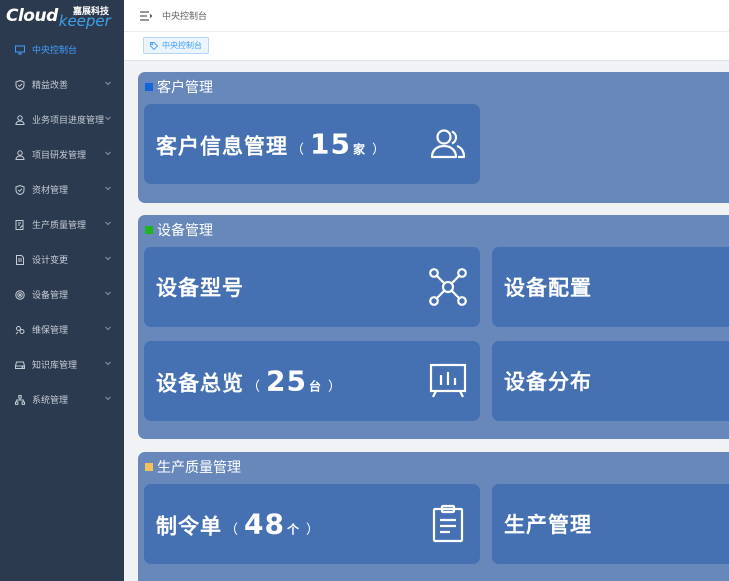 This screenshot has height=581, width=729. I want to click on card-label: 设备总览 （ 25 台 ）, so click(250, 381).